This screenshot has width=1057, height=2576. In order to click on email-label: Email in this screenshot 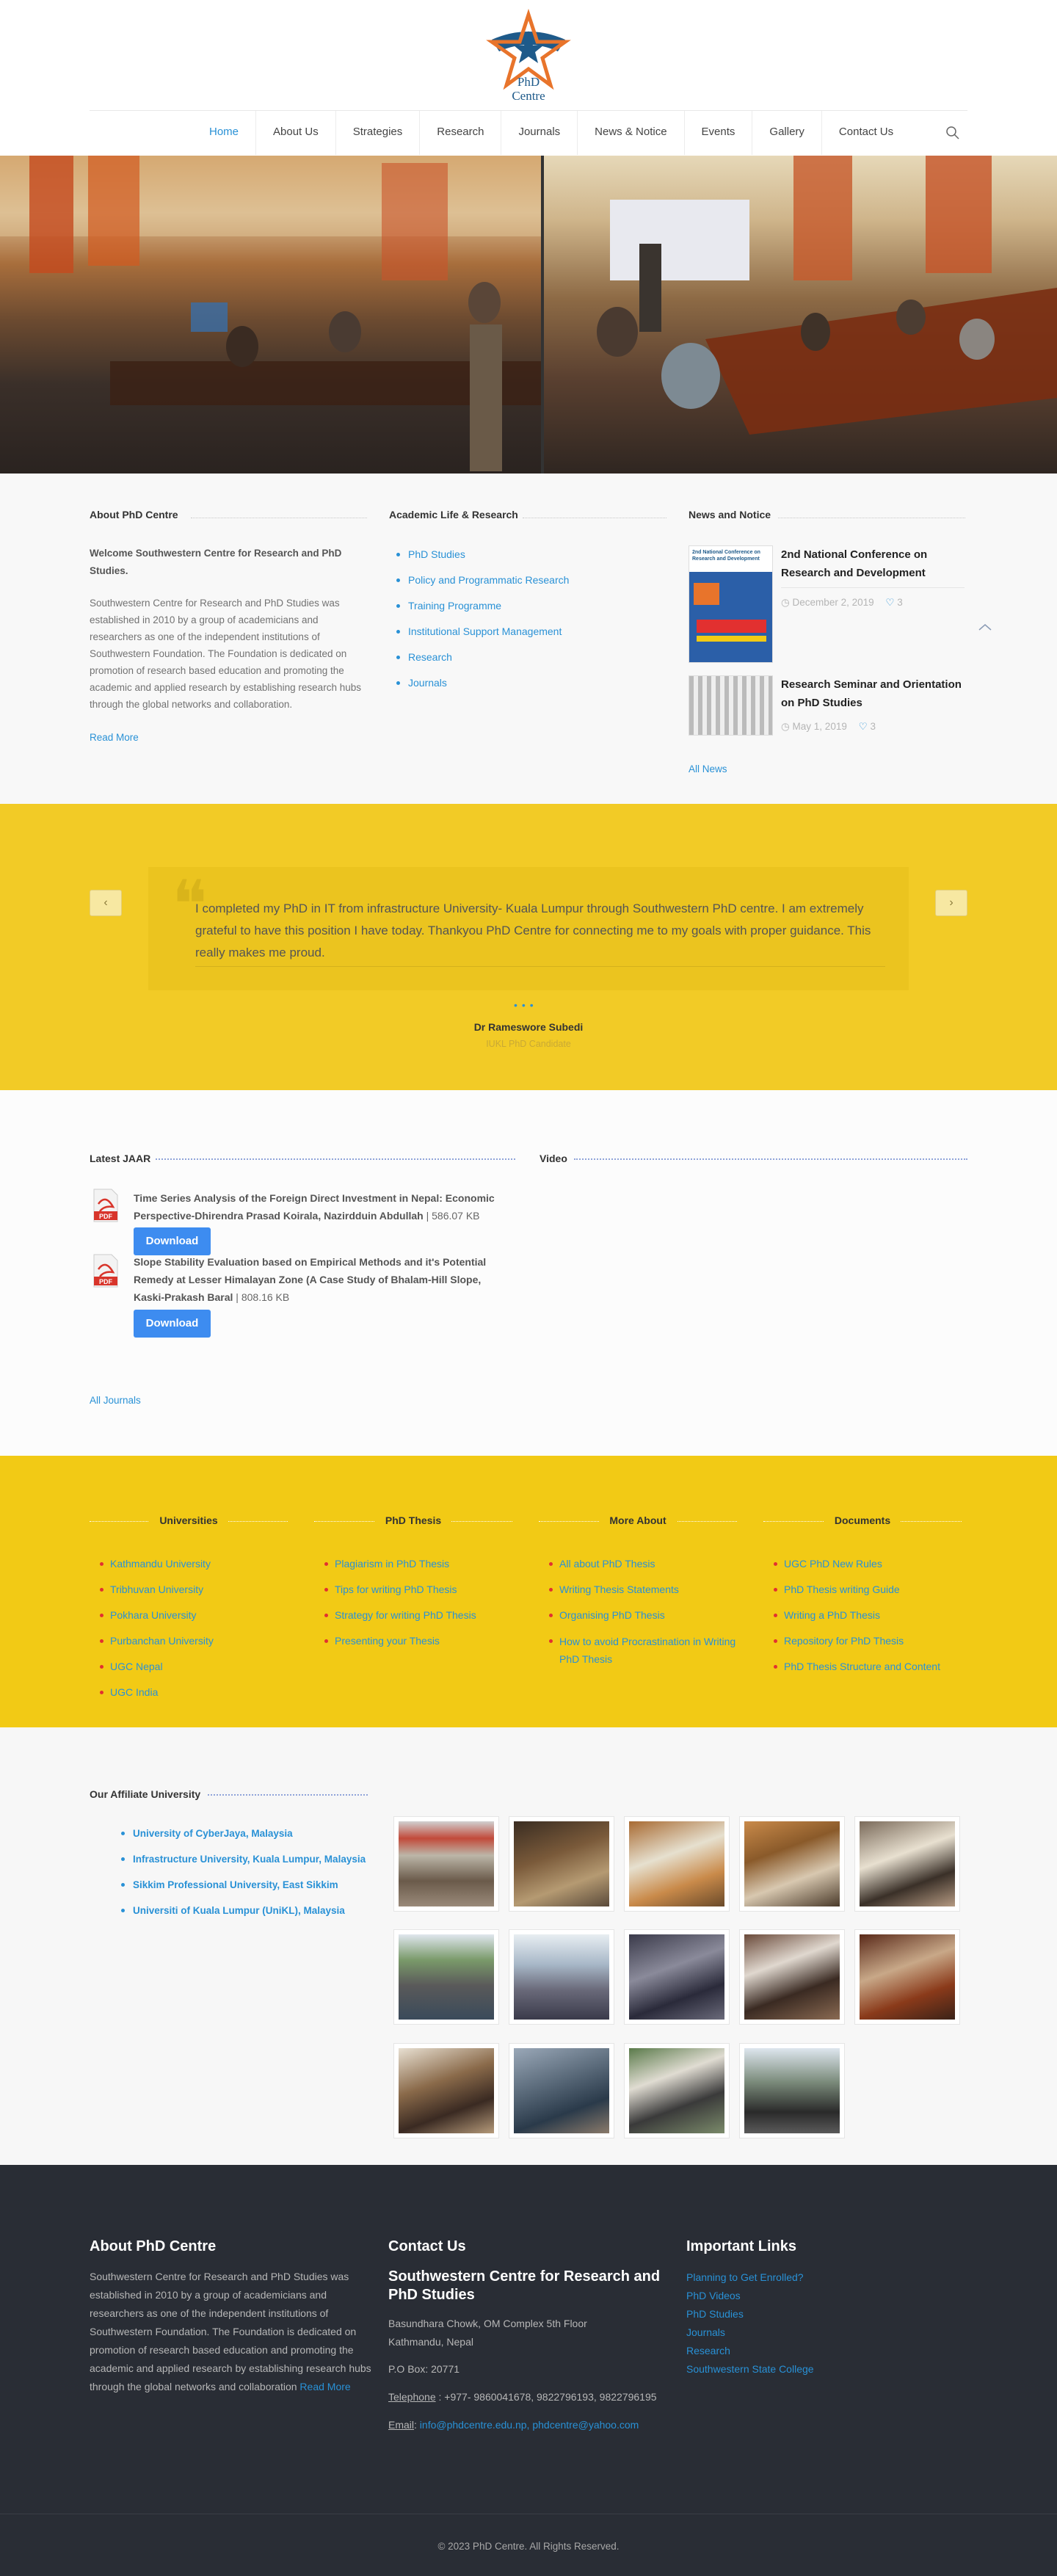, I will do `click(401, 2425)`.